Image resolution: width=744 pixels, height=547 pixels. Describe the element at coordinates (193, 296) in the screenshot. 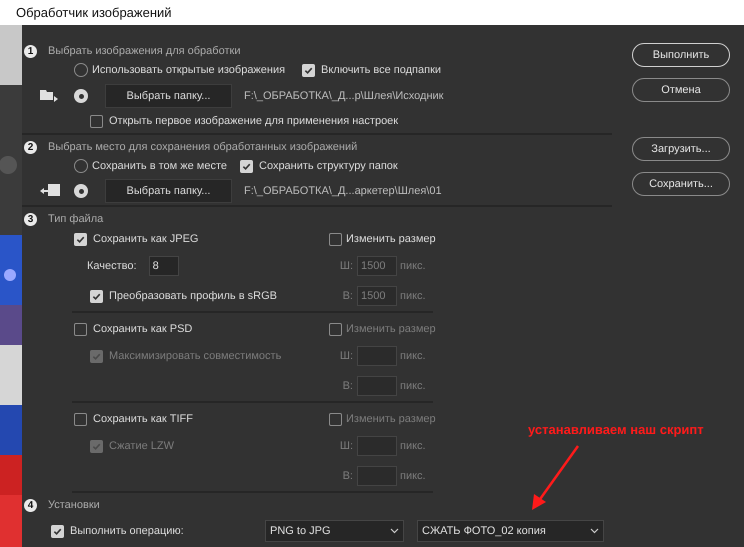

I see `checkbox-label: Преобразовать профиль в sRGB` at that location.